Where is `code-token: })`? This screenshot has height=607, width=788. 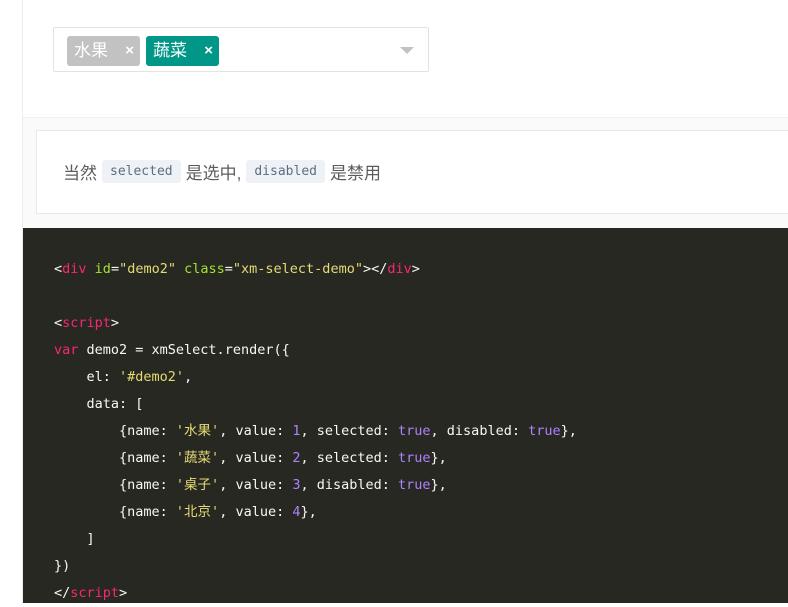
code-token: }) is located at coordinates (62, 566).